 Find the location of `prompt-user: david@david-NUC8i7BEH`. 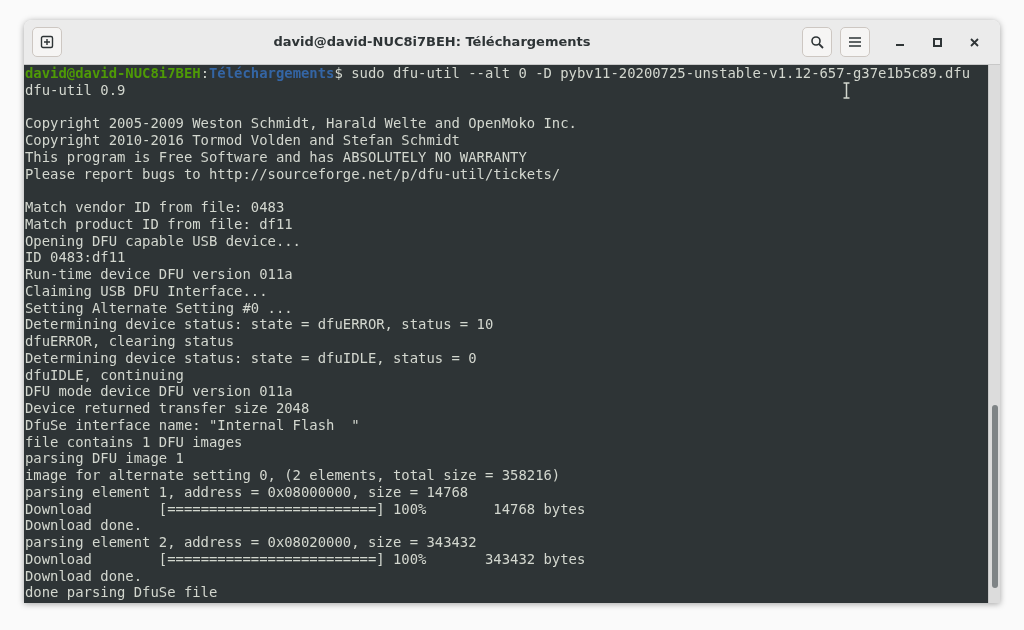

prompt-user: david@david-NUC8i7BEH is located at coordinates (113, 73).